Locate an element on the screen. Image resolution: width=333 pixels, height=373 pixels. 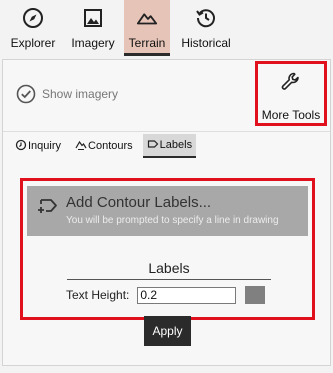
nav-imagery: Imagery is located at coordinates (93, 28).